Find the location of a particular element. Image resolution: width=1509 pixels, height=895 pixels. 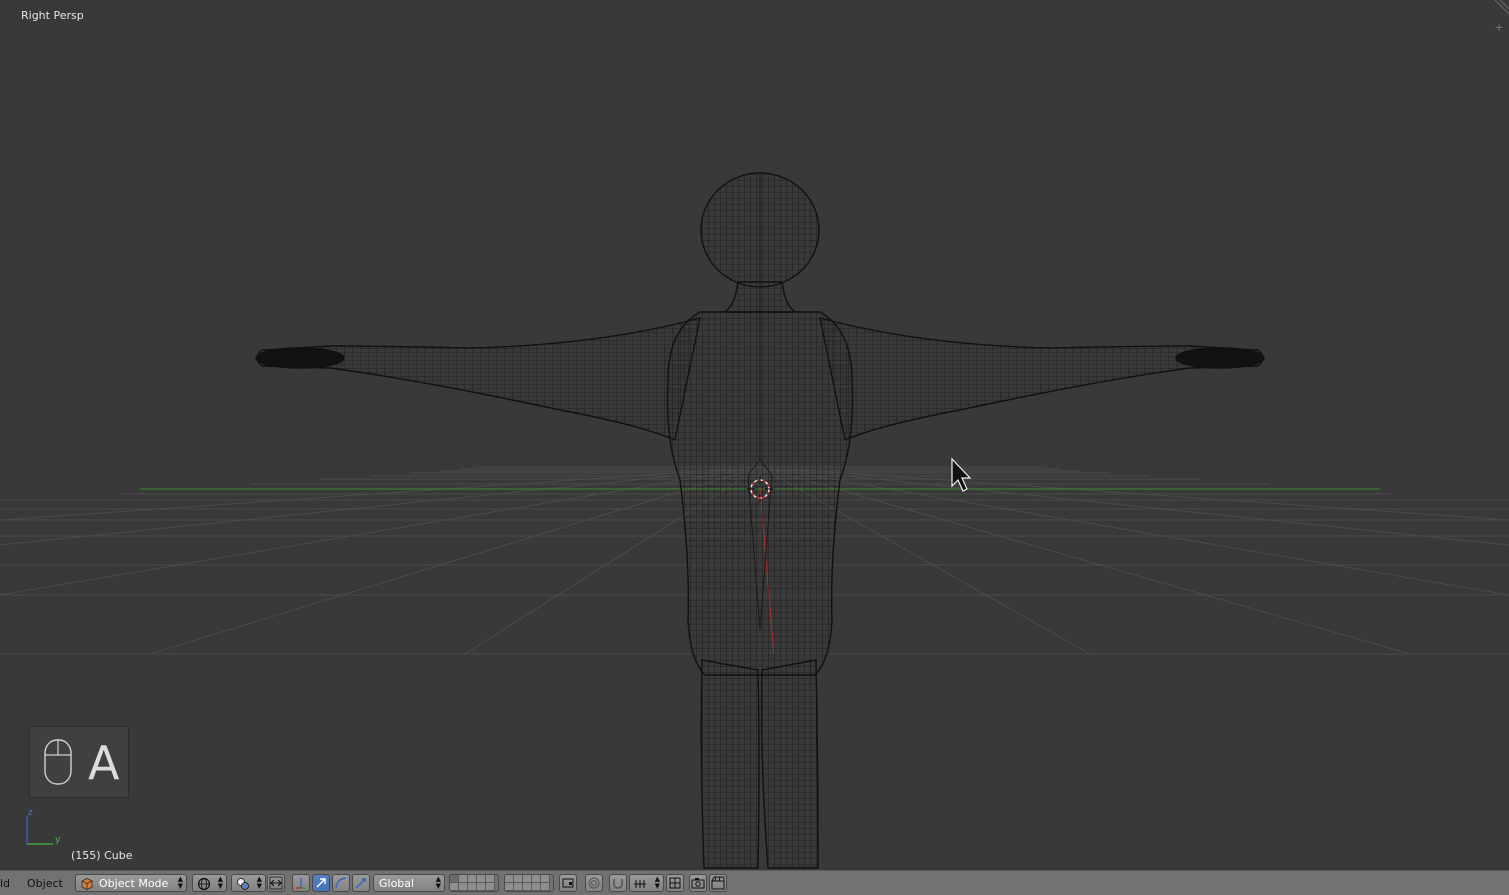

snap-target-button is located at coordinates (675, 883).